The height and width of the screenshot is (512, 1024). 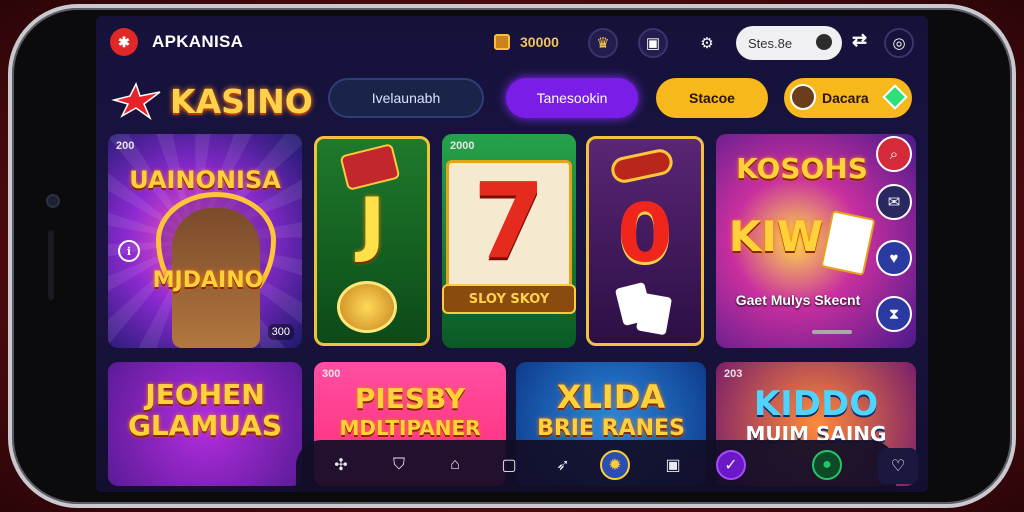 I want to click on card-tag: 200, so click(x=125, y=146).